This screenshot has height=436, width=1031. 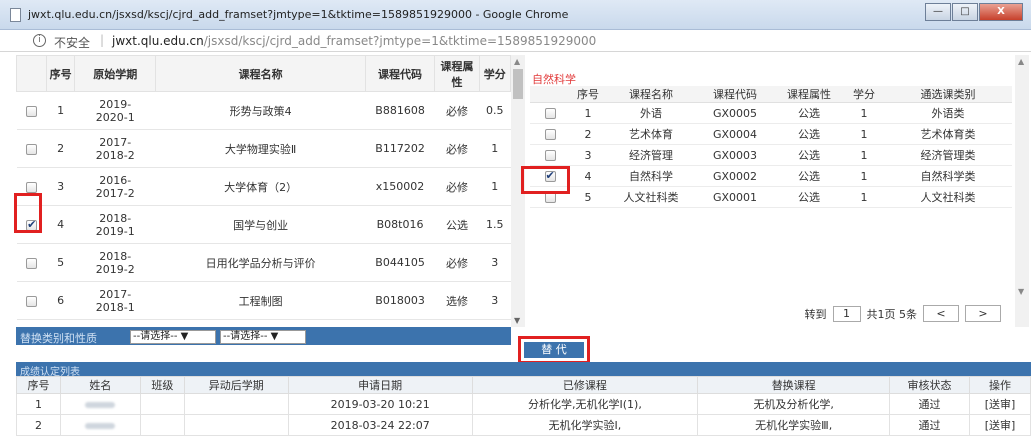 What do you see at coordinates (72, 43) in the screenshot?
I see `insecure-label: 不安全` at bounding box center [72, 43].